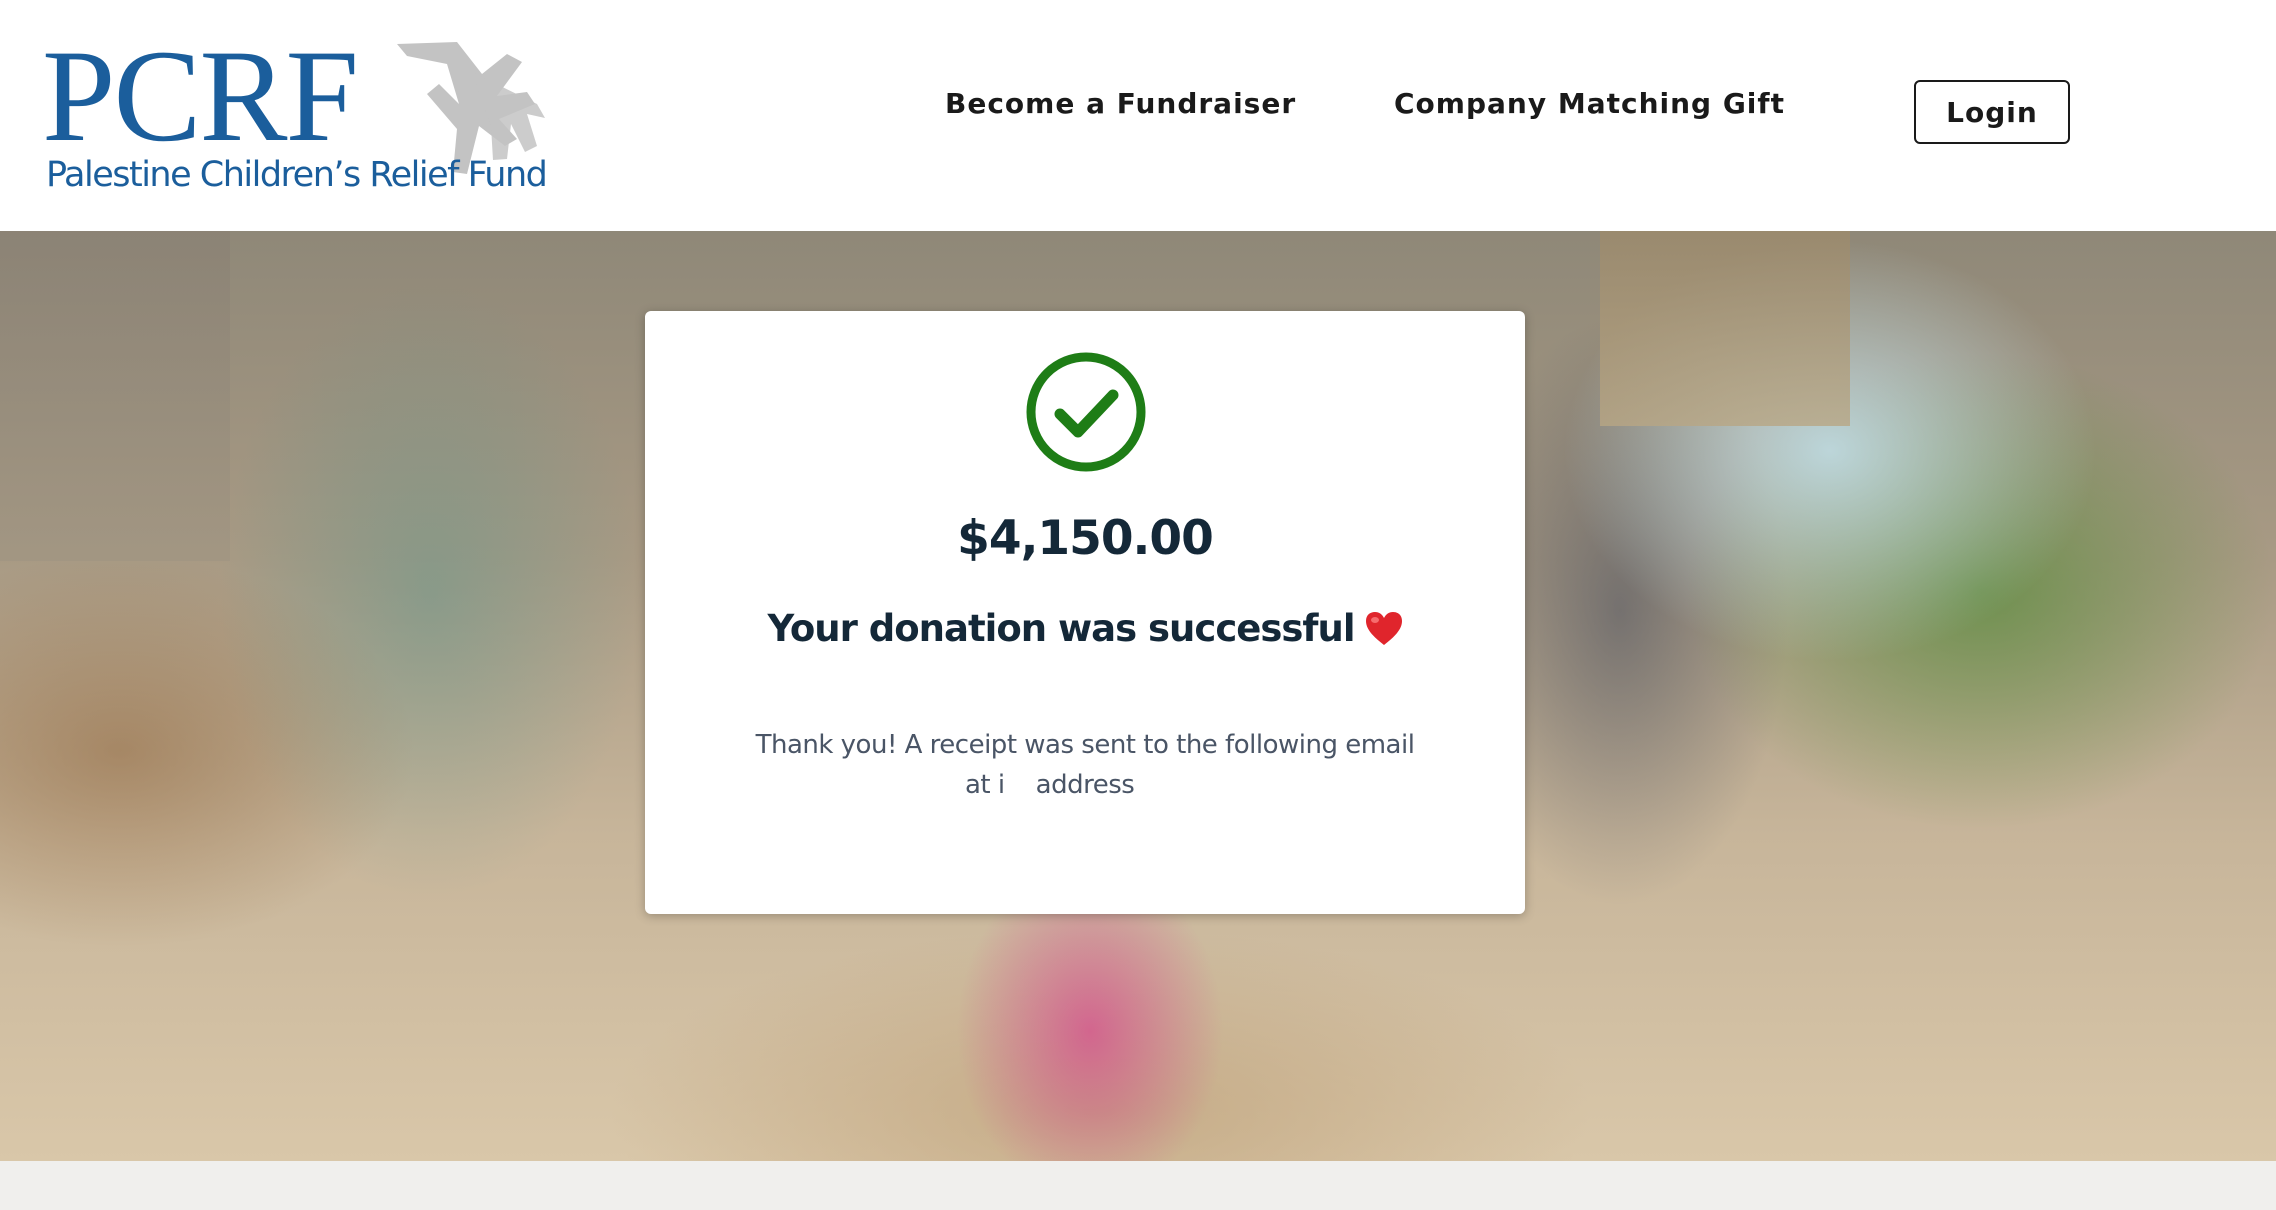  I want to click on nav-become-fundraiser: Become a Fundraiser, so click(1120, 104).